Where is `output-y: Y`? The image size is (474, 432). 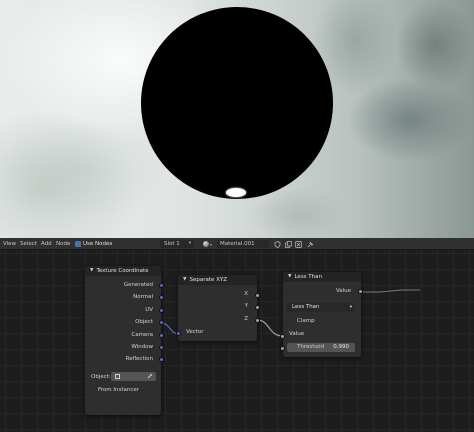
output-y: Y is located at coordinates (246, 306).